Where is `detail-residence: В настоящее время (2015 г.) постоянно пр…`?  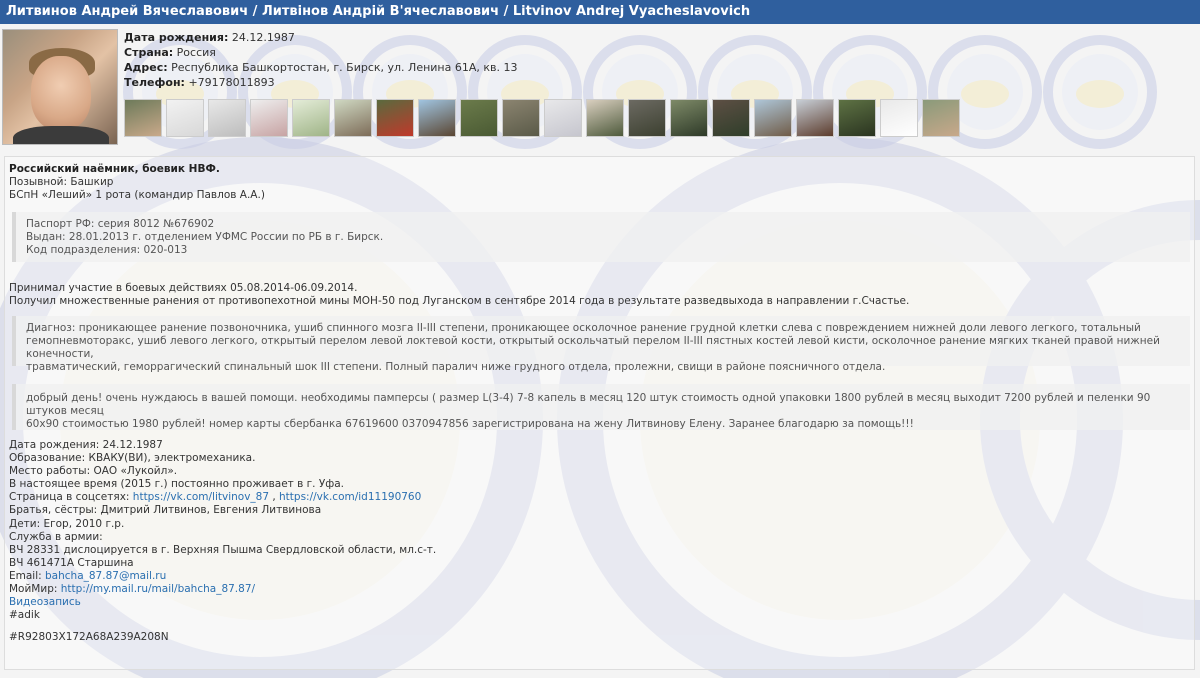 detail-residence: В настоящее время (2015 г.) постоянно пр… is located at coordinates (177, 484).